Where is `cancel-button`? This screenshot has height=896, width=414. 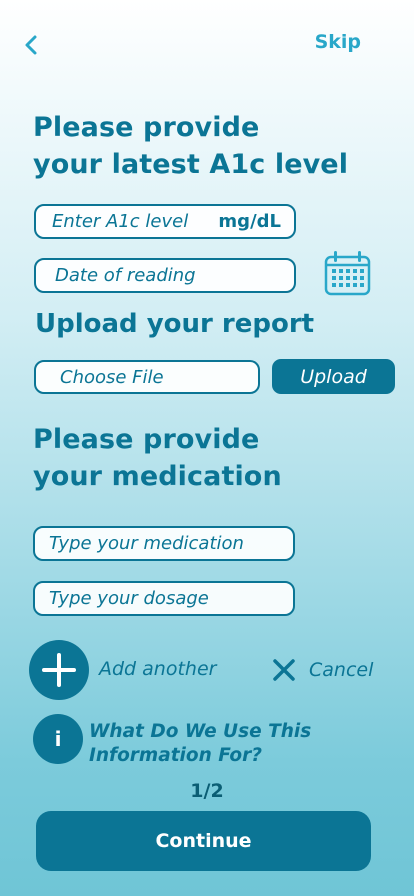 cancel-button is located at coordinates (284, 670).